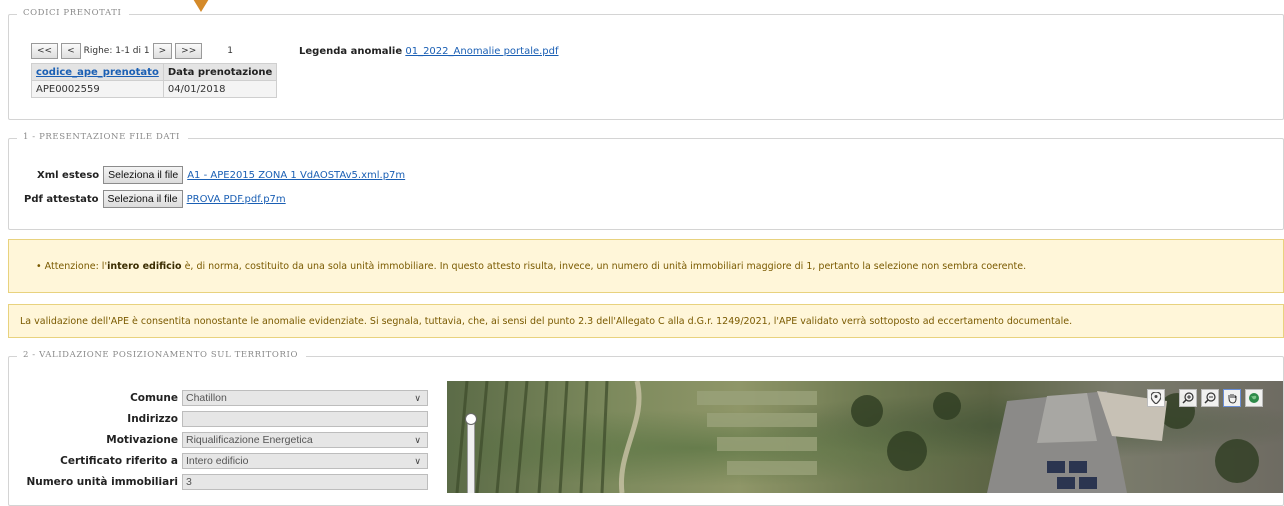 This screenshot has height=506, width=1284. What do you see at coordinates (1232, 398) in the screenshot?
I see `pan-hand-icon` at bounding box center [1232, 398].